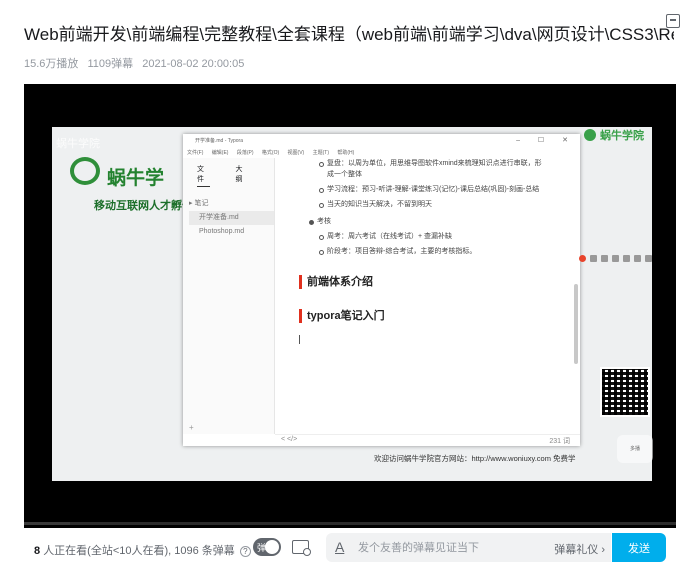  Describe the element at coordinates (673, 21) in the screenshot. I see `exit-icon` at that location.